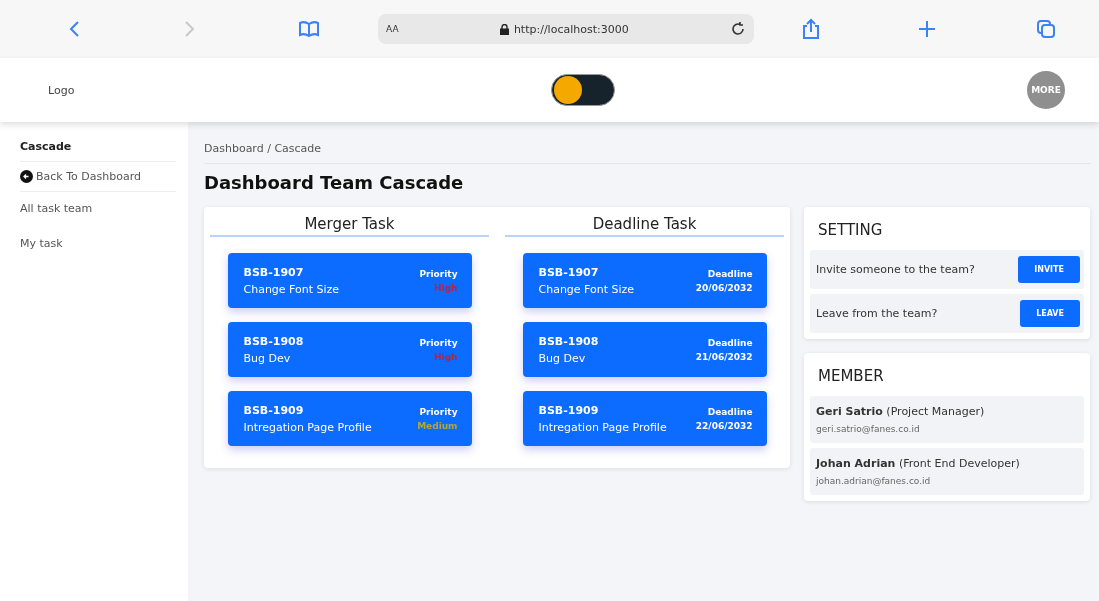 The height and width of the screenshot is (601, 1099). I want to click on back-arrow-icon, so click(26, 176).